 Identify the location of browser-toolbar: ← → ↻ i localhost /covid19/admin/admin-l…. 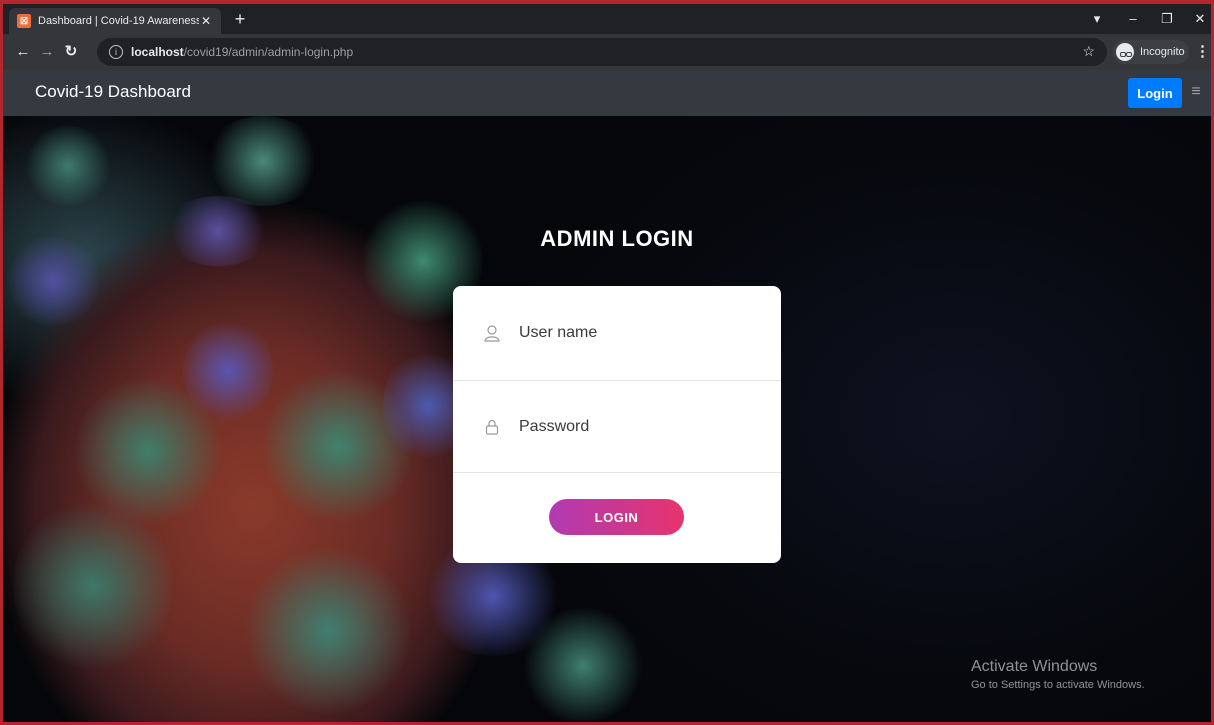
(607, 52).